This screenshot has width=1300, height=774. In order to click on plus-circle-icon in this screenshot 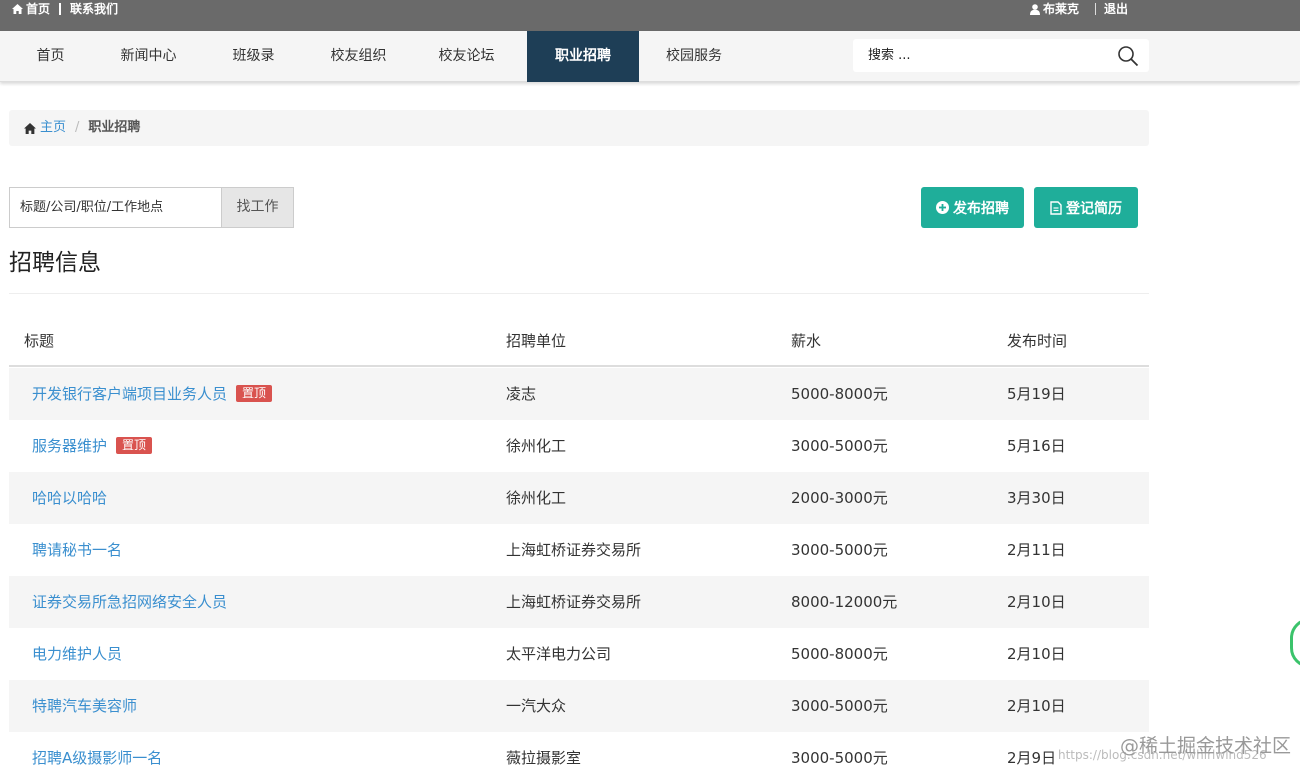, I will do `click(942, 207)`.